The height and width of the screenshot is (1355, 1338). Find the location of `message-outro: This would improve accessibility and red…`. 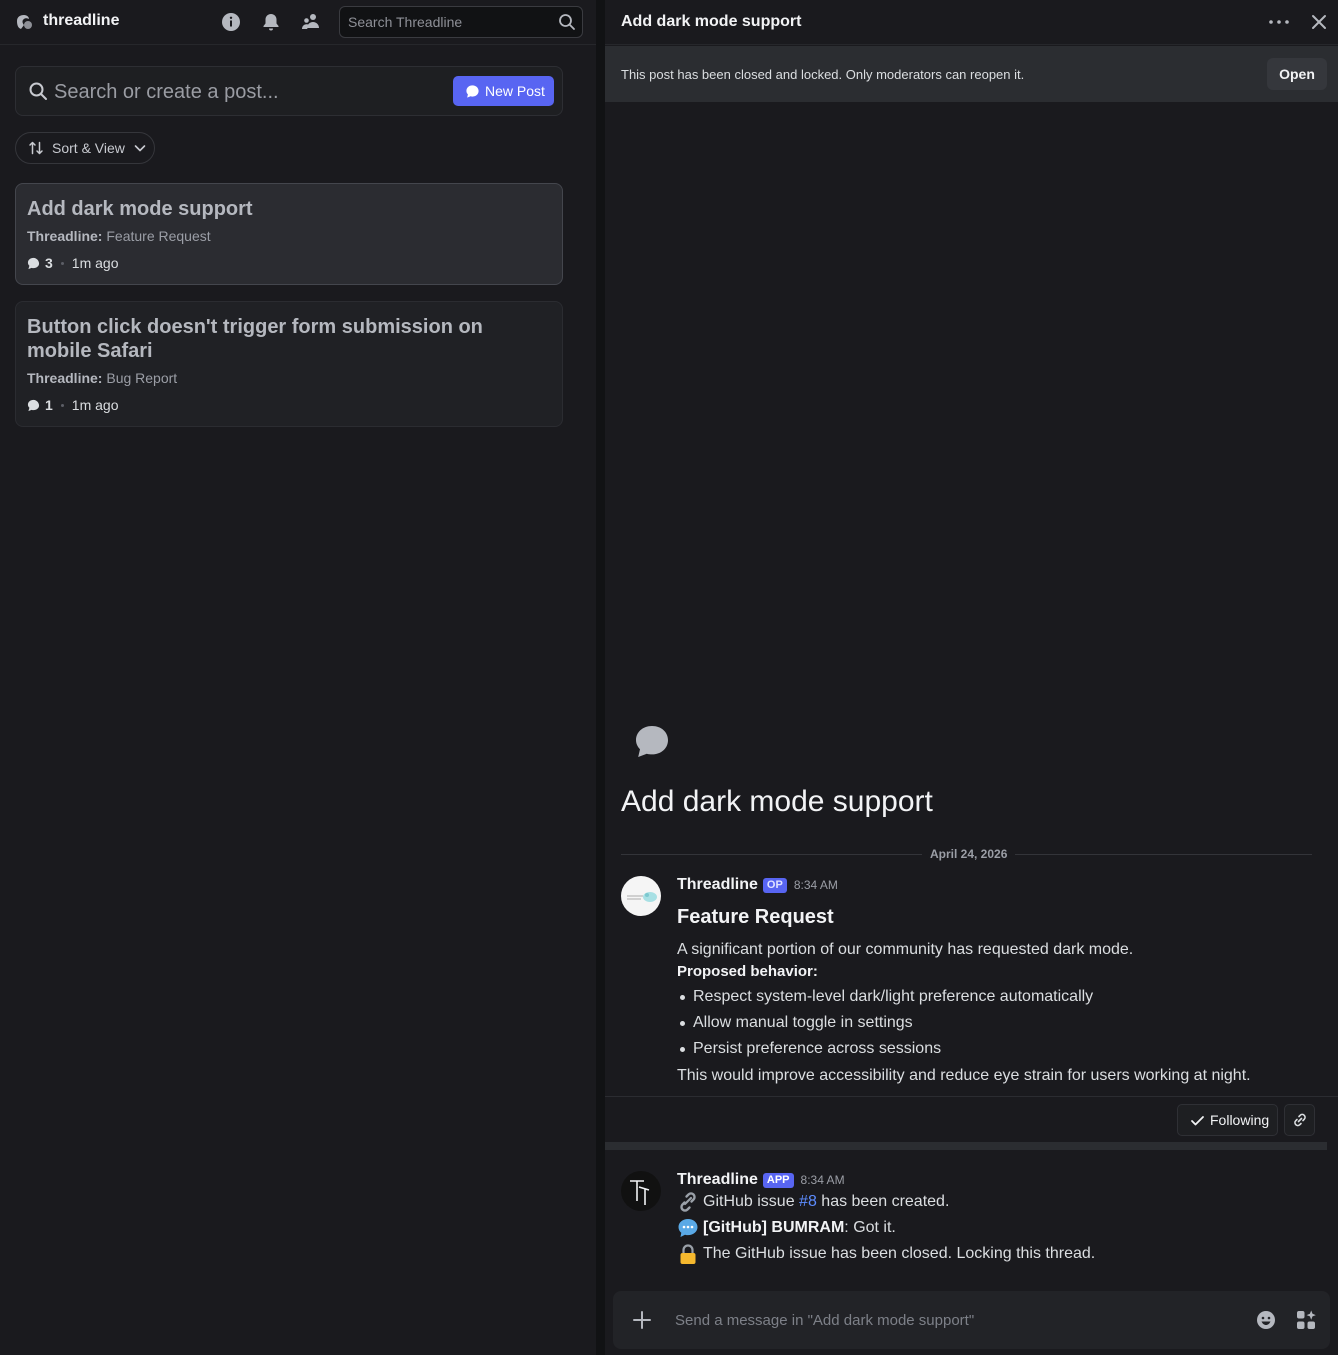

message-outro: This would improve accessibility and red… is located at coordinates (964, 1075).